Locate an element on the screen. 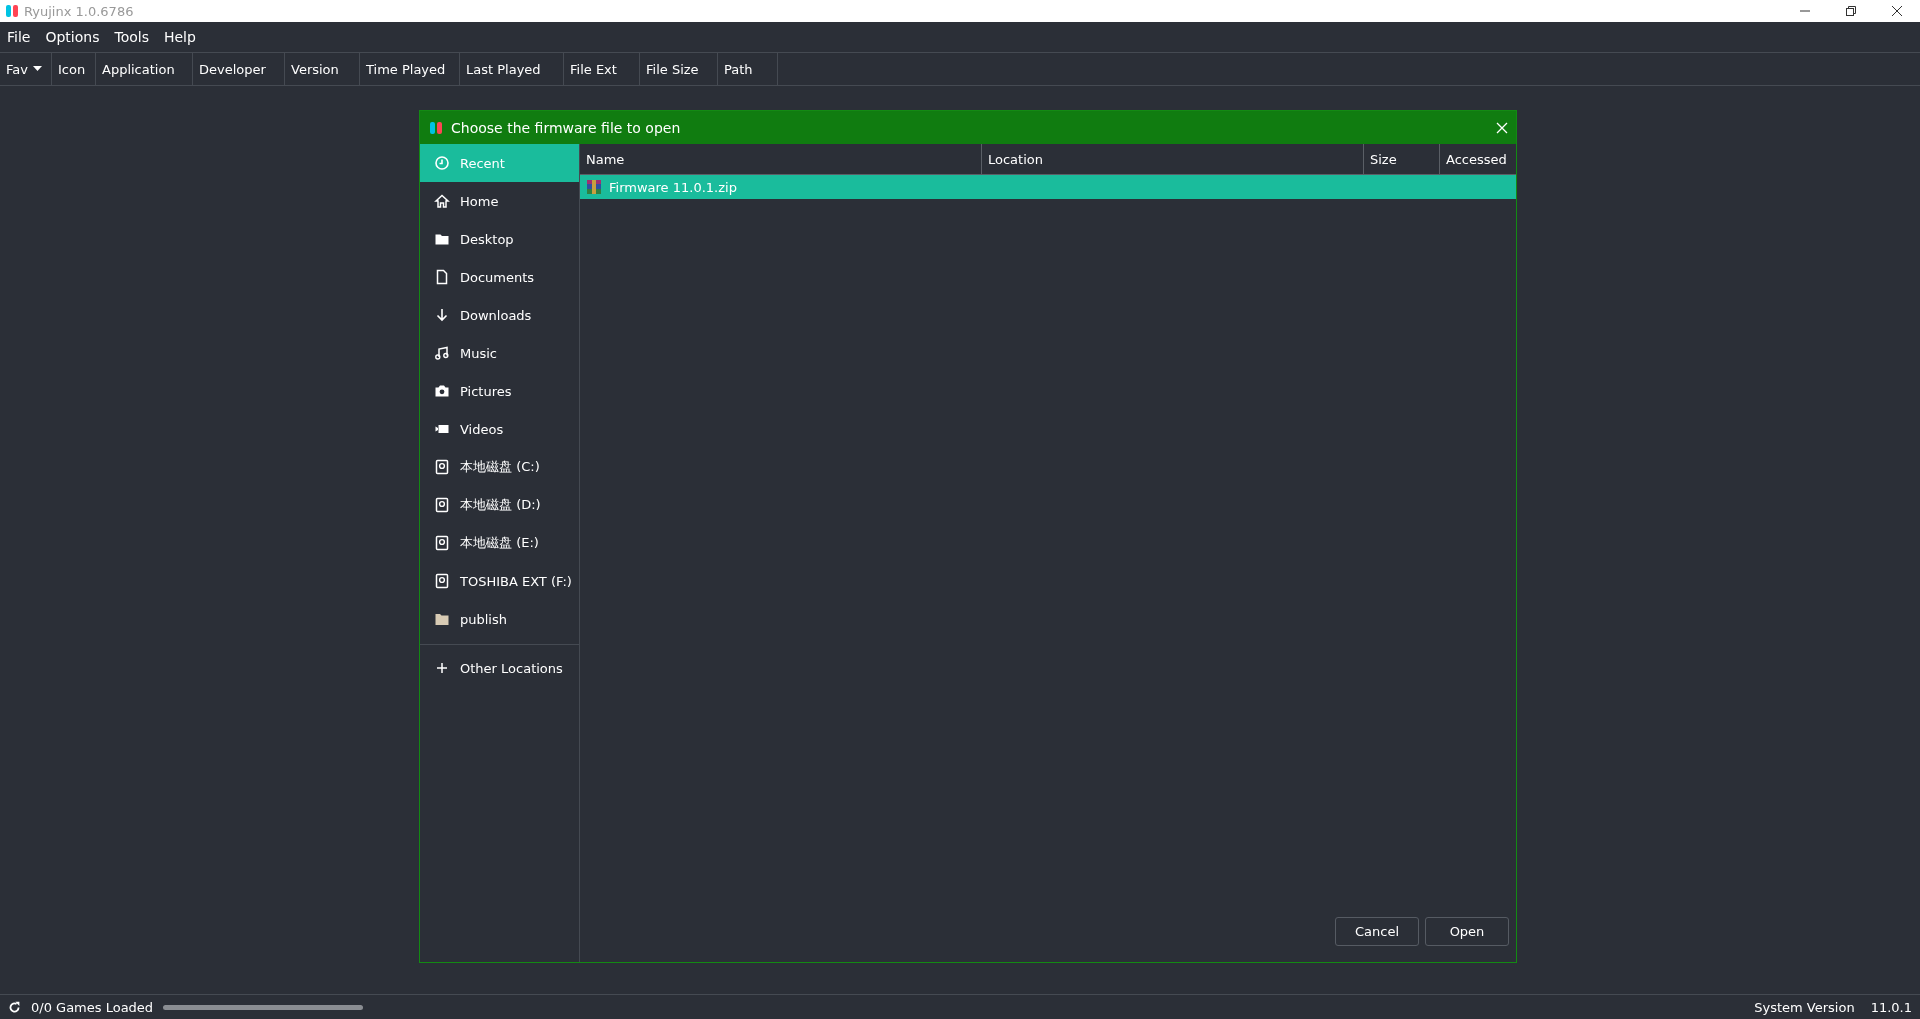 This screenshot has height=1019, width=1920. column-header: Time Played is located at coordinates (410, 69).